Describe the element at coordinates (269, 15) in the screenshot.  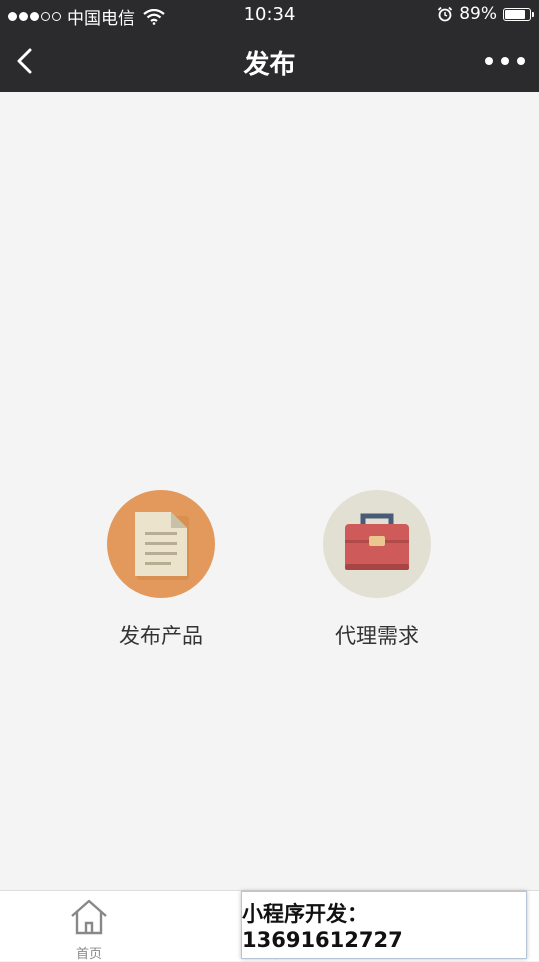
I see `status-bar: 中国电信 10:34 89%` at that location.